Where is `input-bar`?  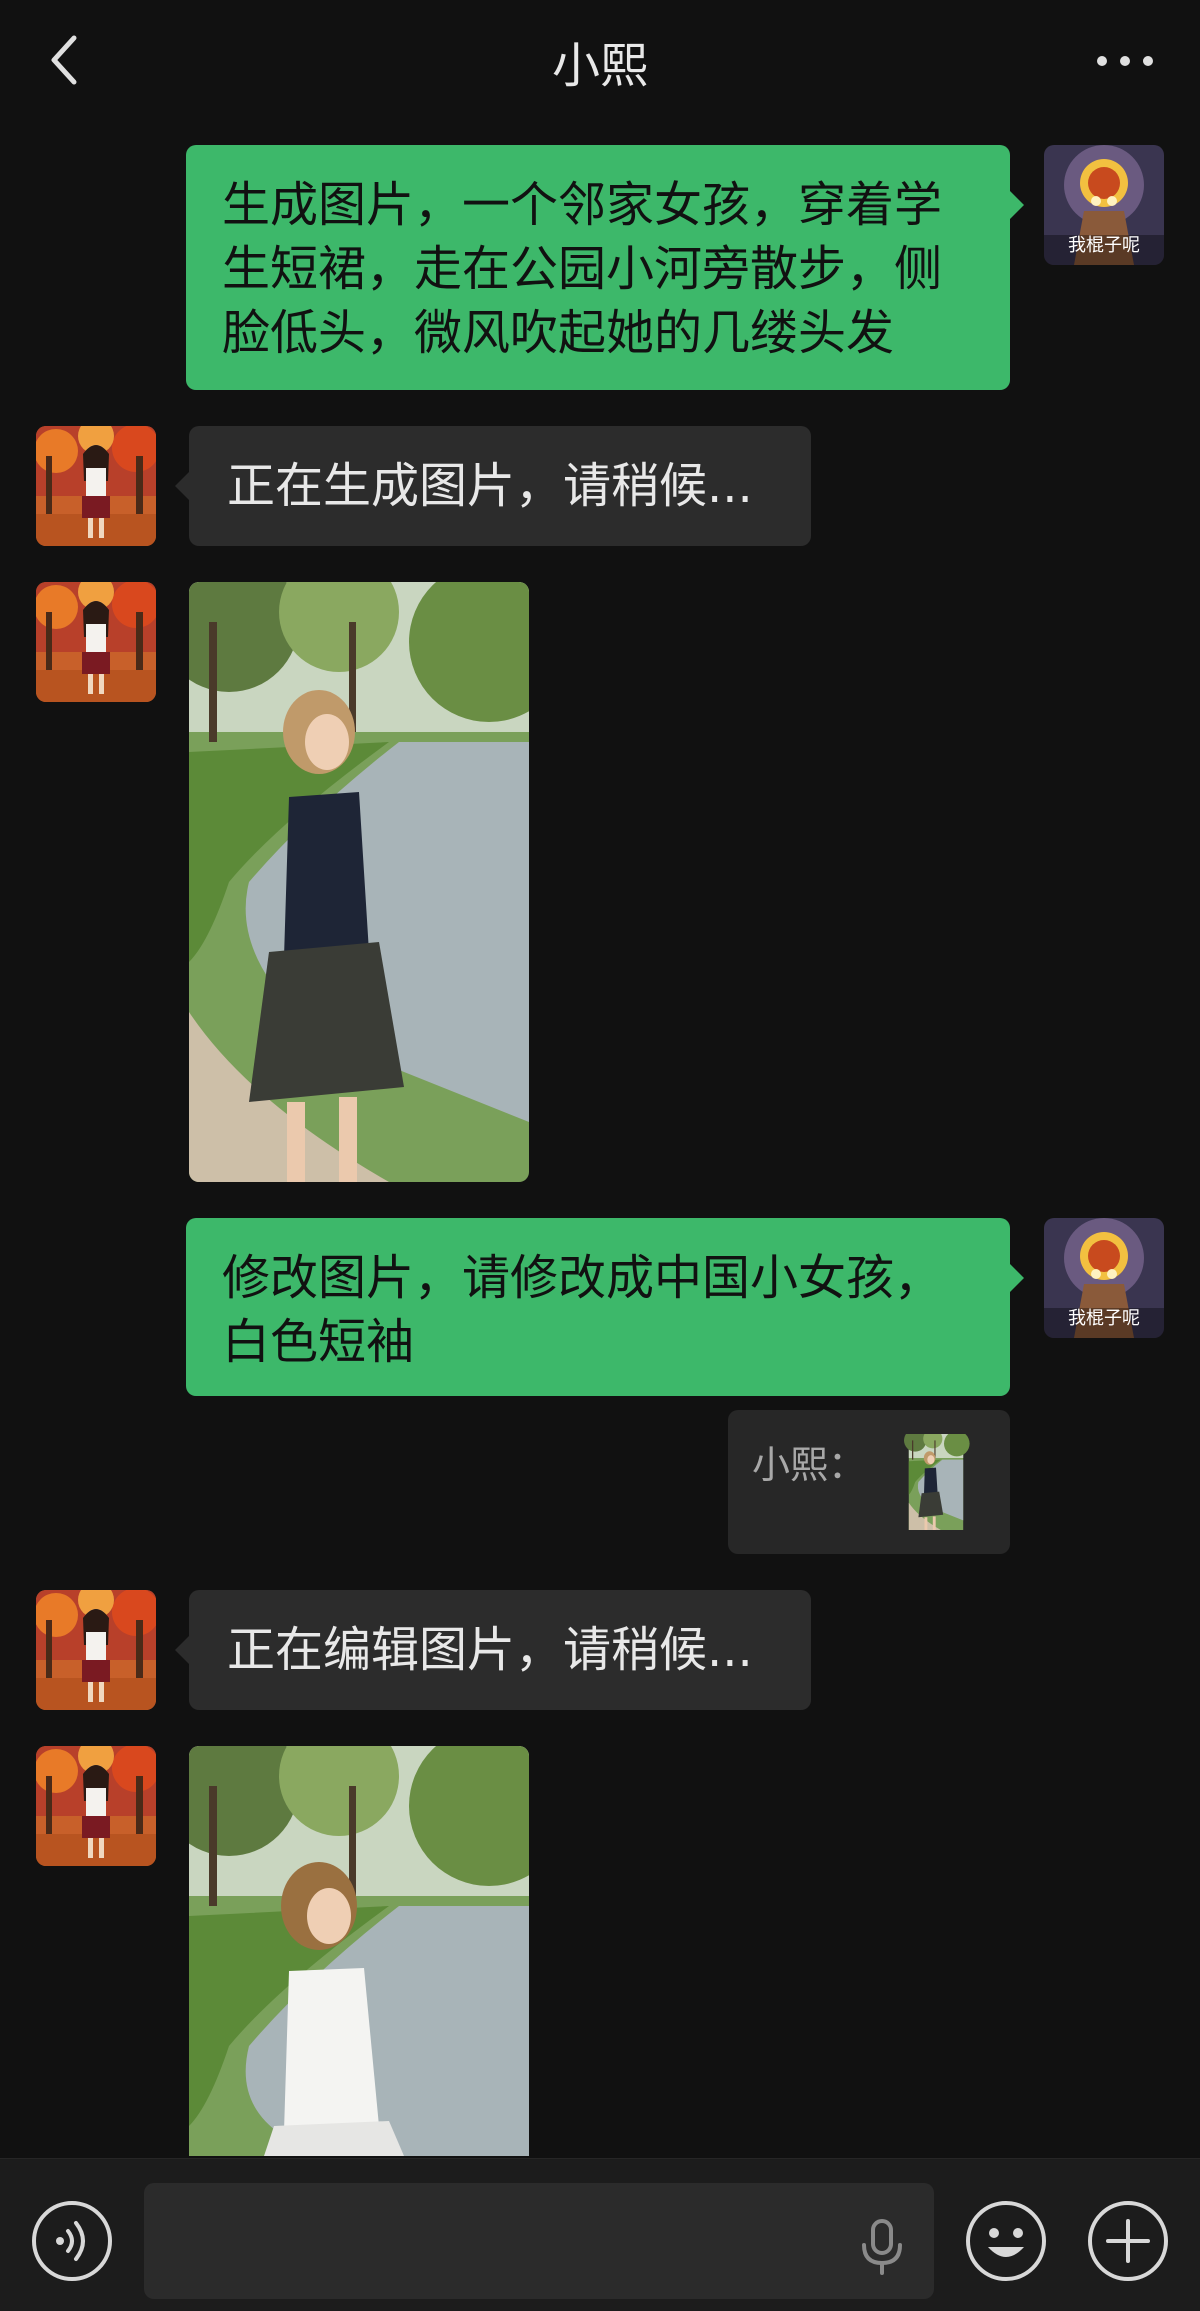 input-bar is located at coordinates (600, 2234).